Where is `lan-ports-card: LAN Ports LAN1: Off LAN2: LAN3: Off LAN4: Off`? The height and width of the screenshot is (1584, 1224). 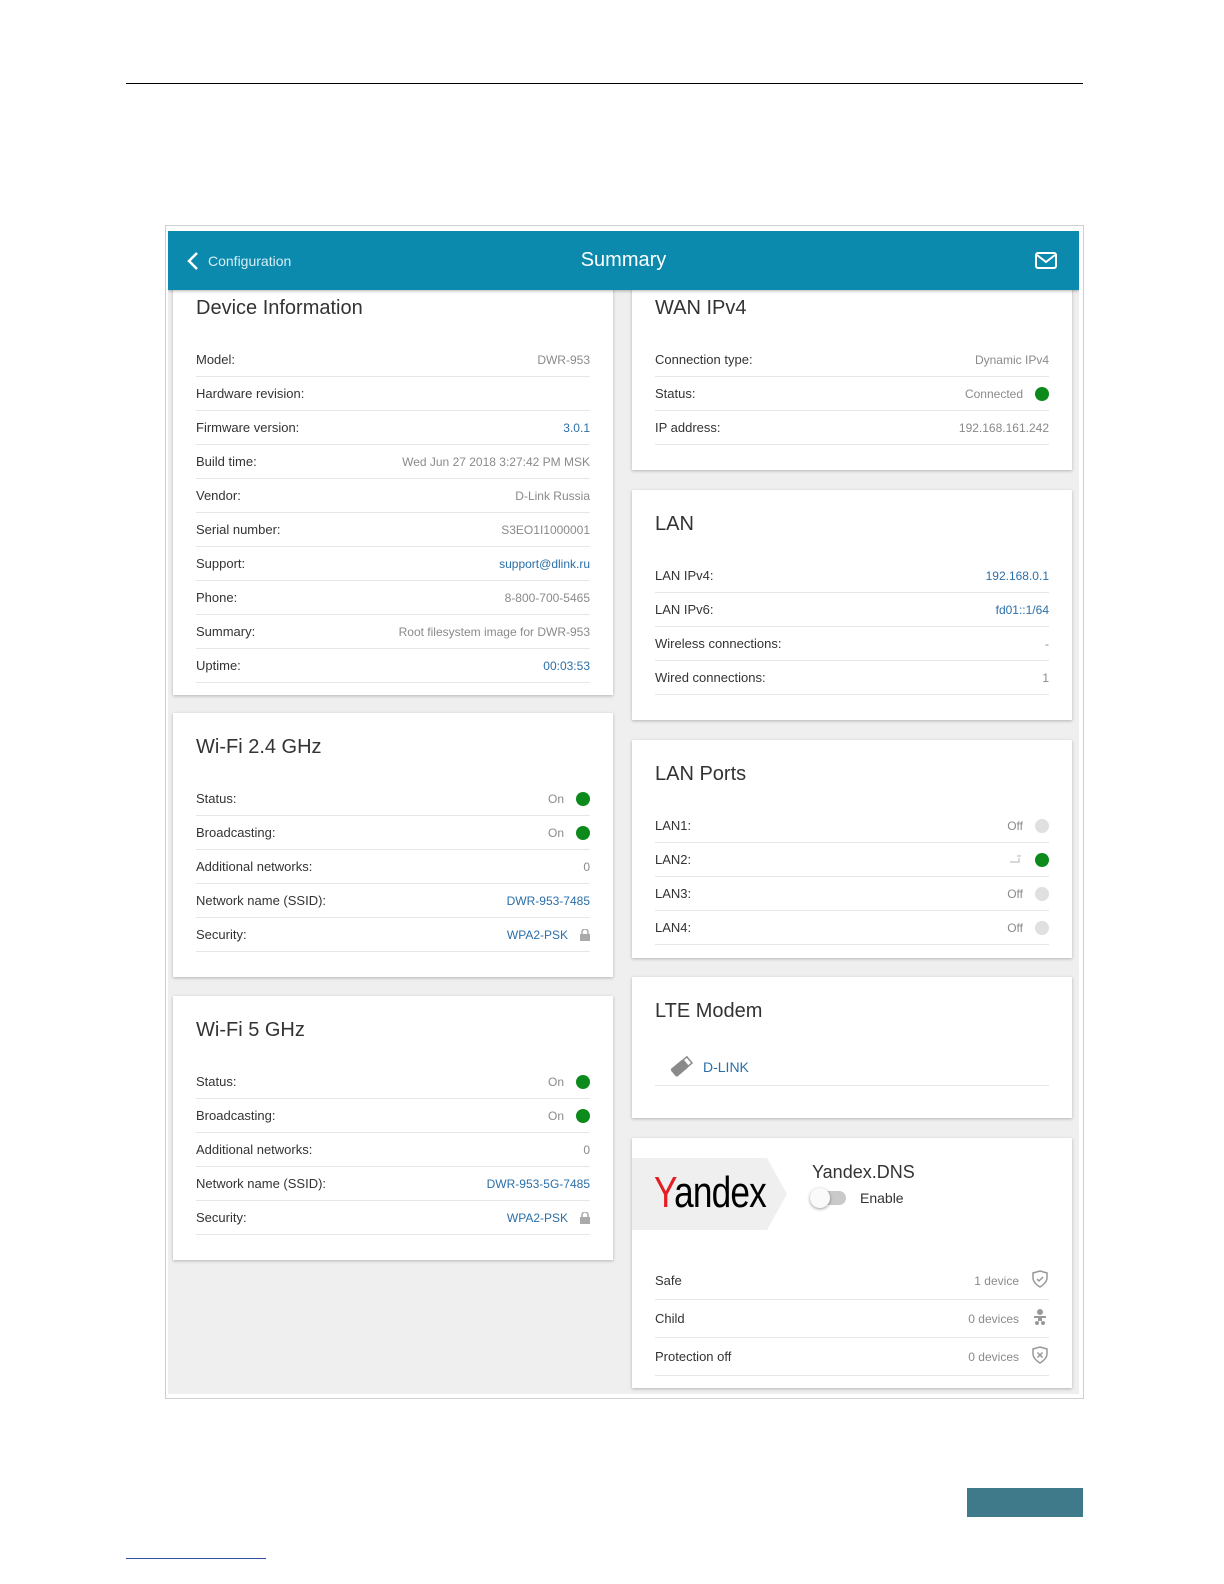
lan-ports-card: LAN Ports LAN1: Off LAN2: LAN3: Off LAN4: Off is located at coordinates (852, 849).